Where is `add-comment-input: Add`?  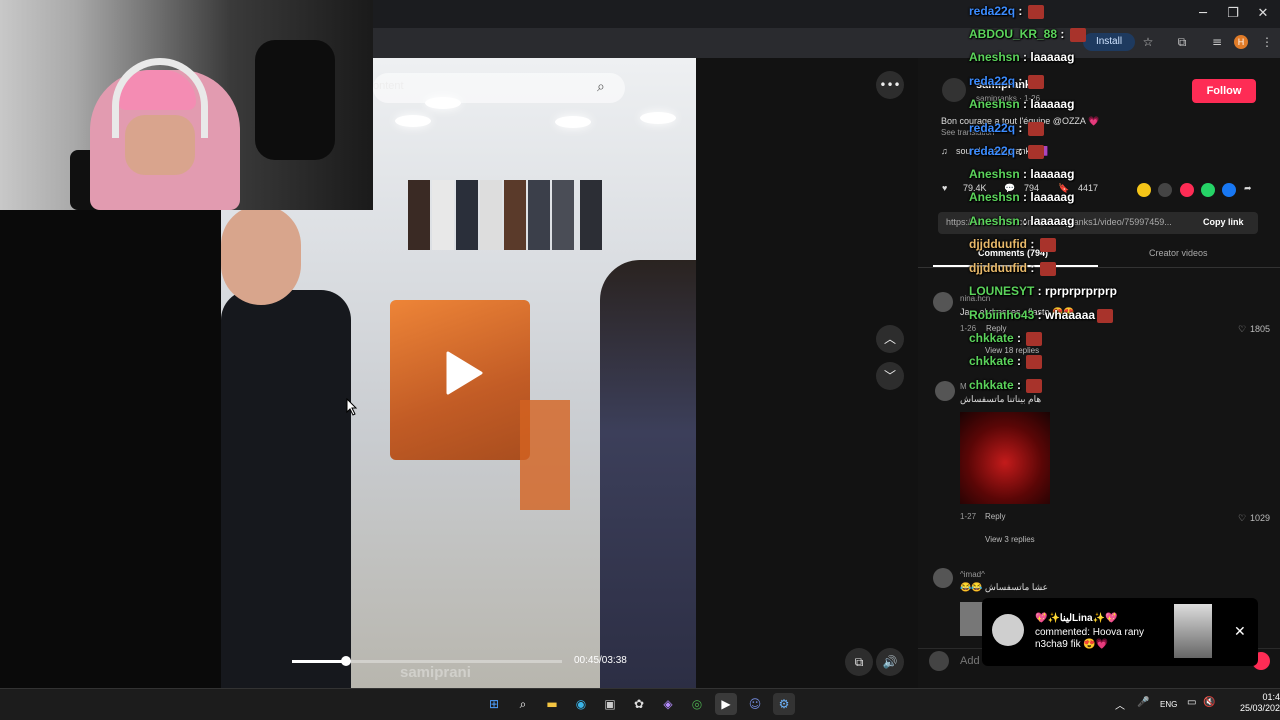
add-comment-input: Add is located at coordinates (970, 661).